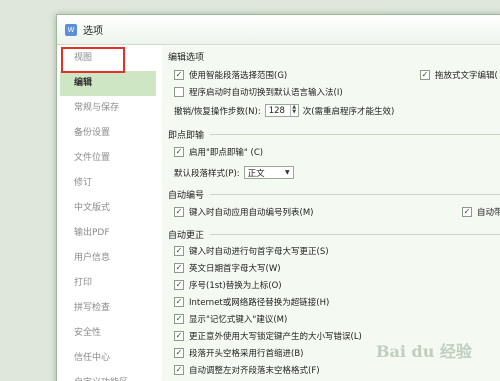  I want to click on chevron-down-icon: ▼, so click(287, 172).